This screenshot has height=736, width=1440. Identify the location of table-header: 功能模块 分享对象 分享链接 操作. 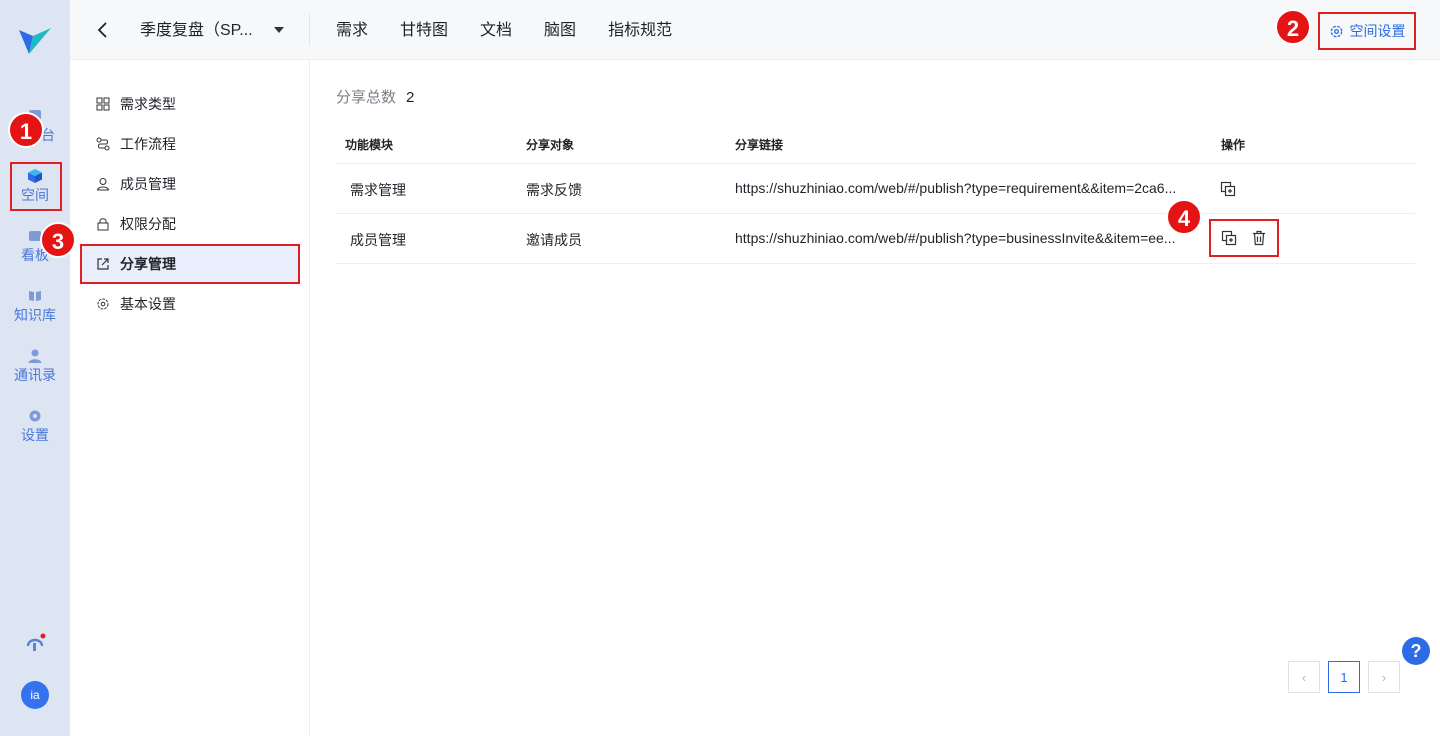
(875, 145).